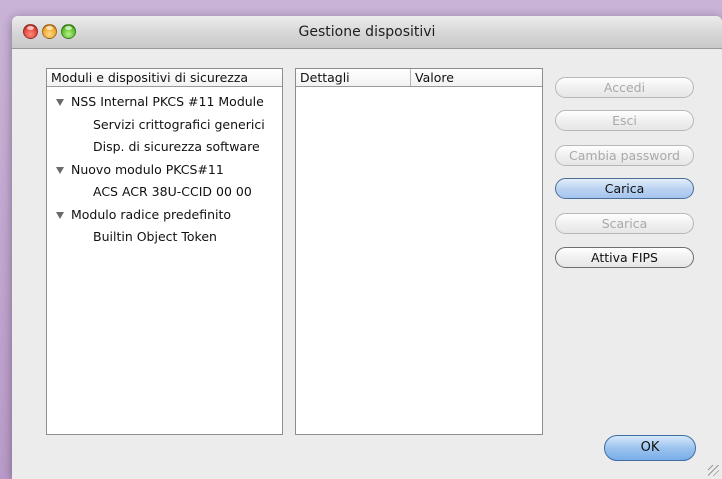 The height and width of the screenshot is (479, 722). What do you see at coordinates (624, 223) in the screenshot?
I see `unload-button: Scarica` at bounding box center [624, 223].